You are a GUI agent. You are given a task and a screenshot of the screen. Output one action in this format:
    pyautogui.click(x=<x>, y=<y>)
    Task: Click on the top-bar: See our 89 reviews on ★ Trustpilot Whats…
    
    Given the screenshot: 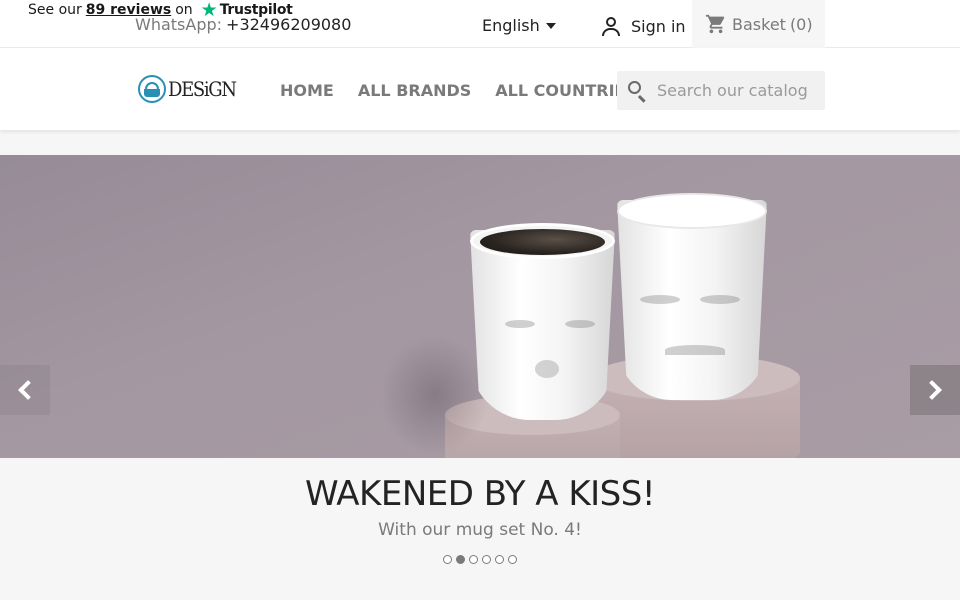 What is the action you would take?
    pyautogui.click(x=480, y=24)
    